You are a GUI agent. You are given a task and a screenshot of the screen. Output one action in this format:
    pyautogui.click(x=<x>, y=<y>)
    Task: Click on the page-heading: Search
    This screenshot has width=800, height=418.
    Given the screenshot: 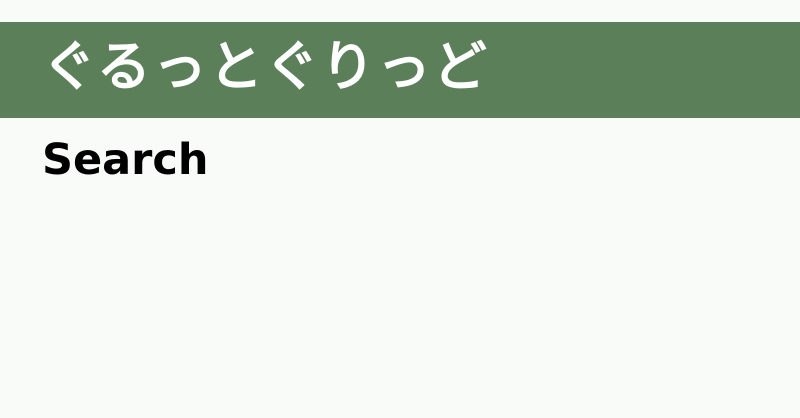 What is the action you would take?
    pyautogui.click(x=125, y=160)
    